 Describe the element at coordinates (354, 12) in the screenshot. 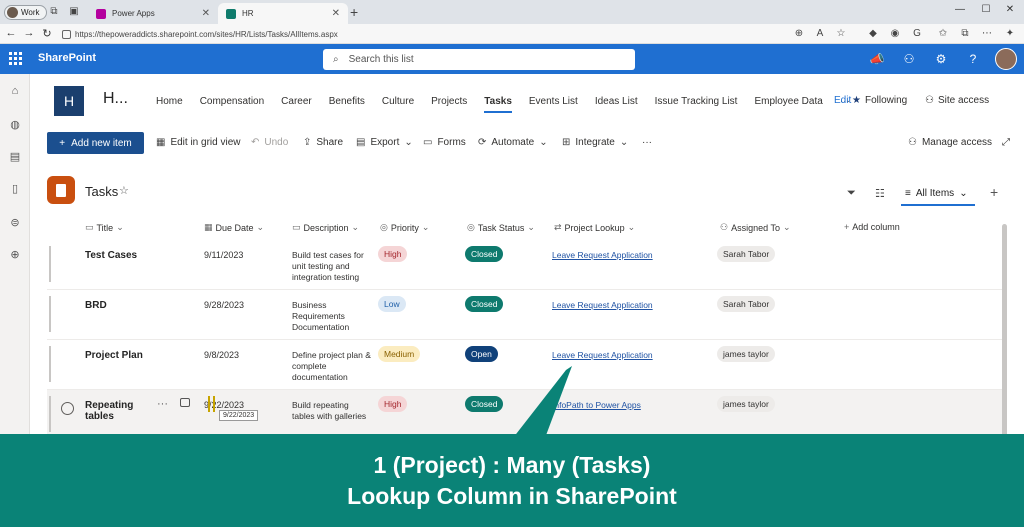

I see `new-tab-icon: +` at that location.